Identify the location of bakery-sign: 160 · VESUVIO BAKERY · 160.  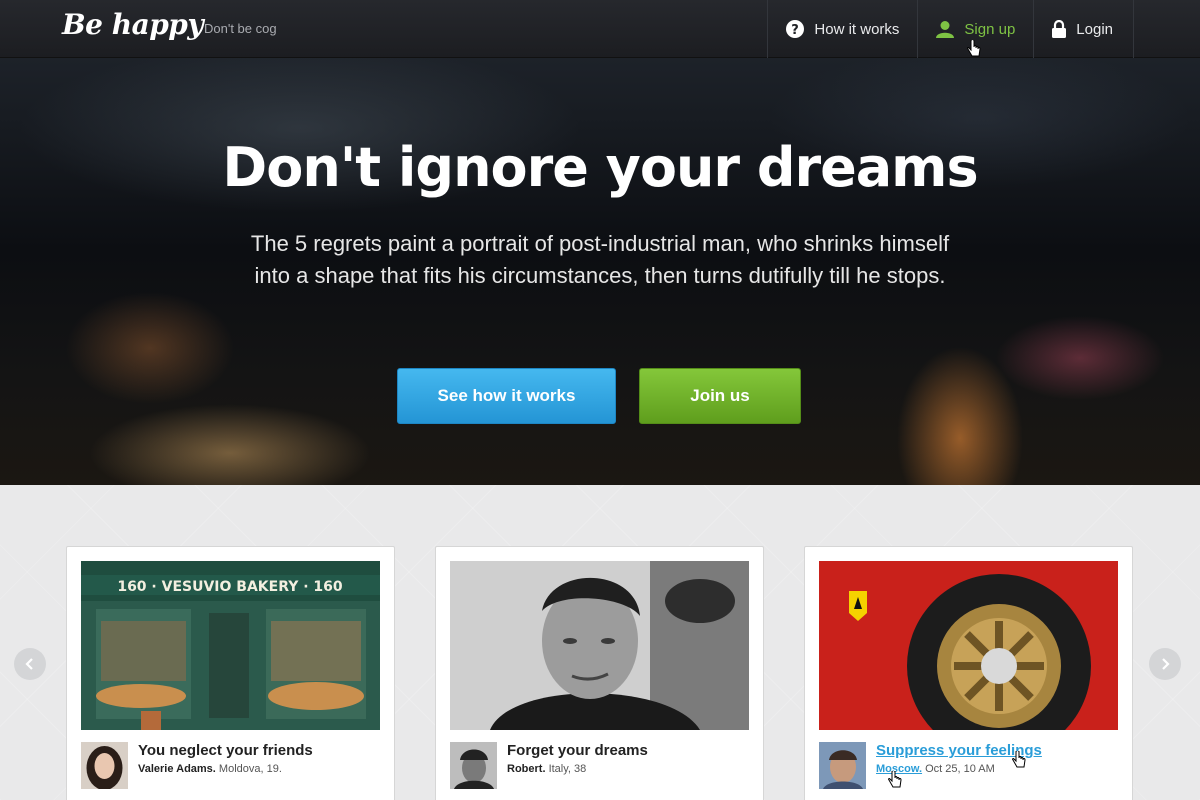
(230, 587).